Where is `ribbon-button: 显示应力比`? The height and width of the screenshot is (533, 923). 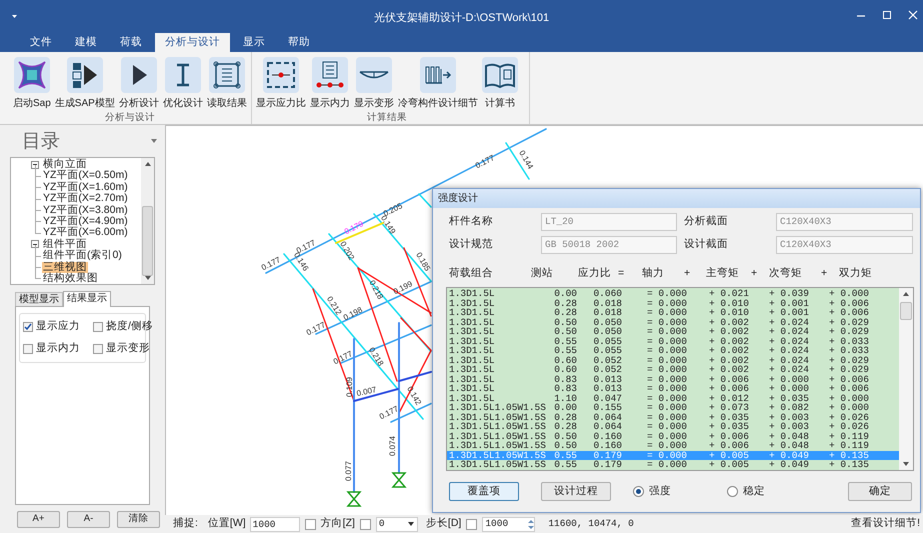
ribbon-button: 显示应力比 is located at coordinates (280, 84).